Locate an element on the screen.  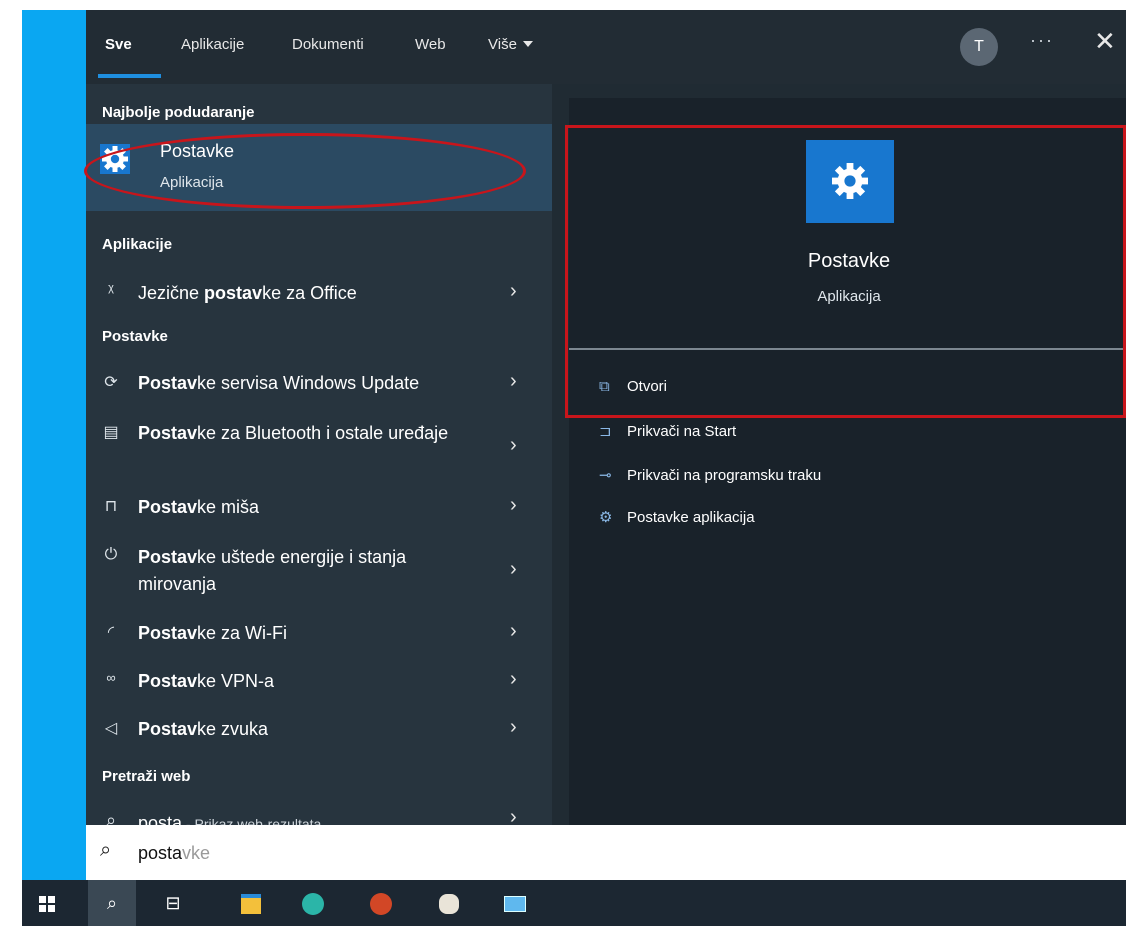
result-label: Postavke za Bluetooth i ostale uređaje is located at coordinates (303, 433).